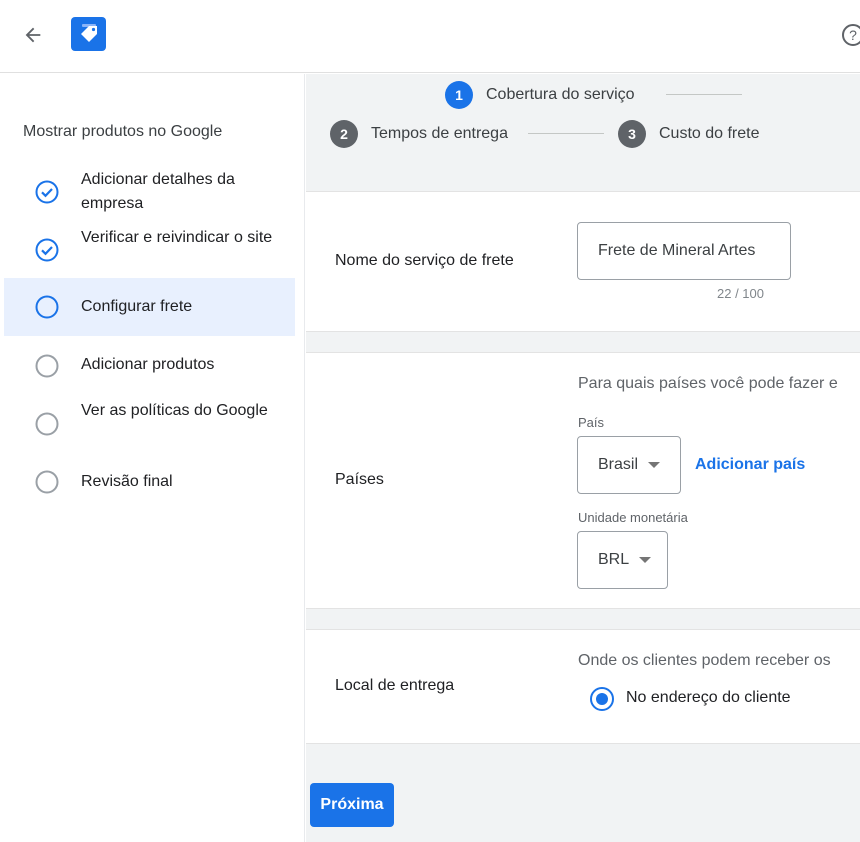 The width and height of the screenshot is (860, 842). I want to click on step-number-badge: 3, so click(632, 134).